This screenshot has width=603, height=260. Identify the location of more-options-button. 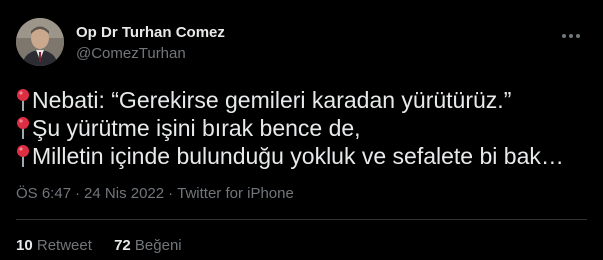
(571, 36).